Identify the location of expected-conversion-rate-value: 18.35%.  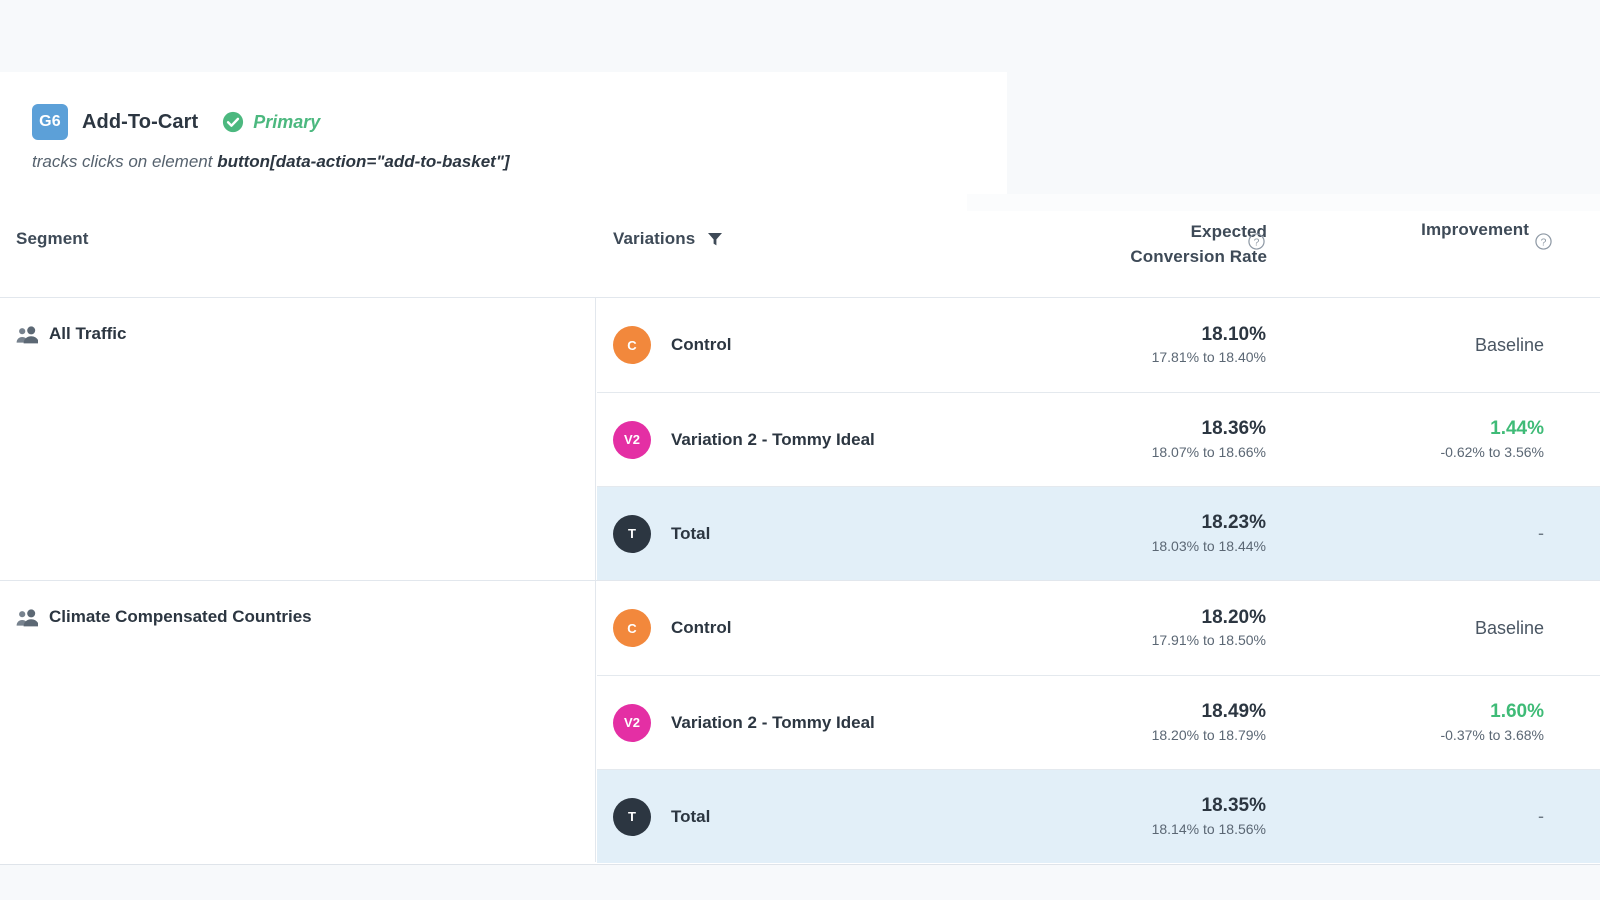
(1233, 806).